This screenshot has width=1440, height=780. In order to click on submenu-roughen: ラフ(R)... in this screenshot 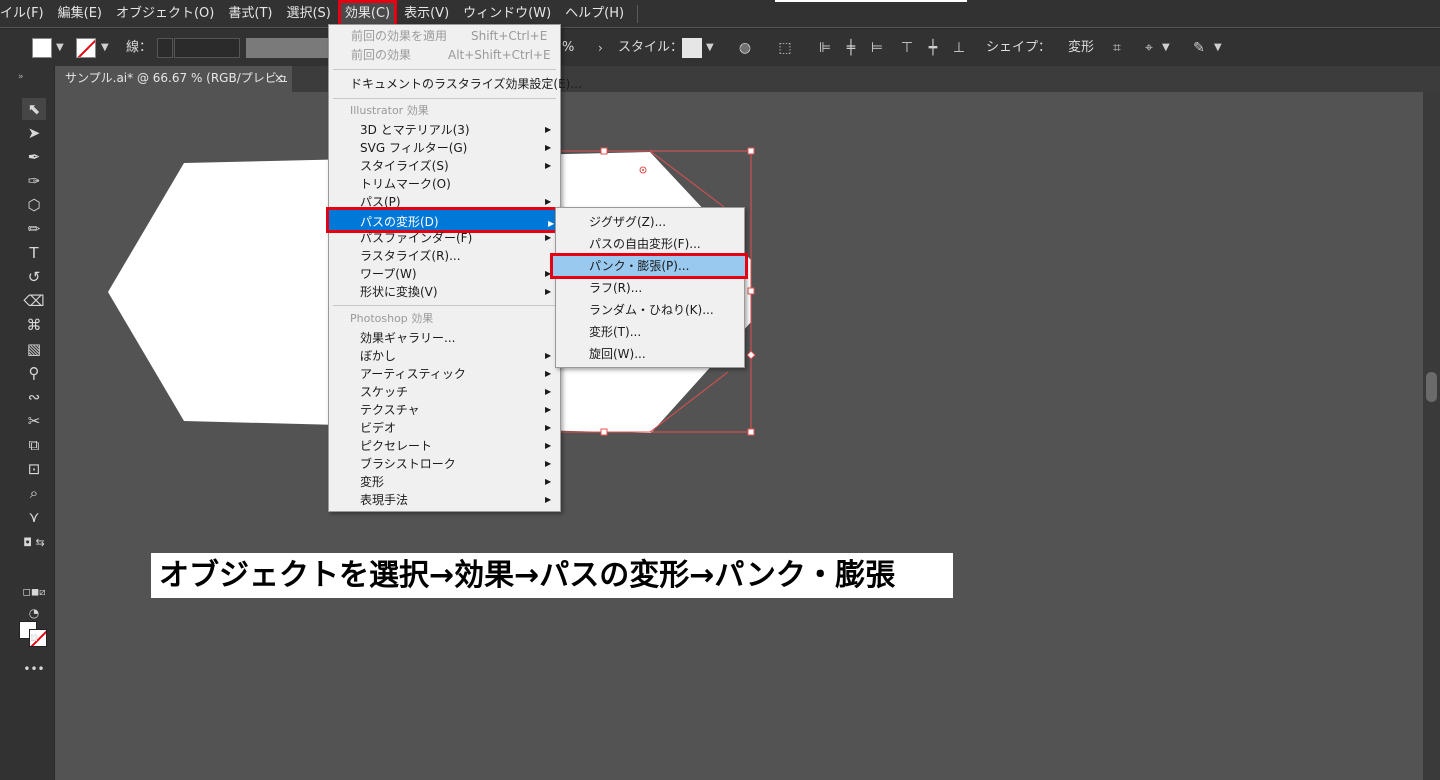, I will do `click(650, 288)`.